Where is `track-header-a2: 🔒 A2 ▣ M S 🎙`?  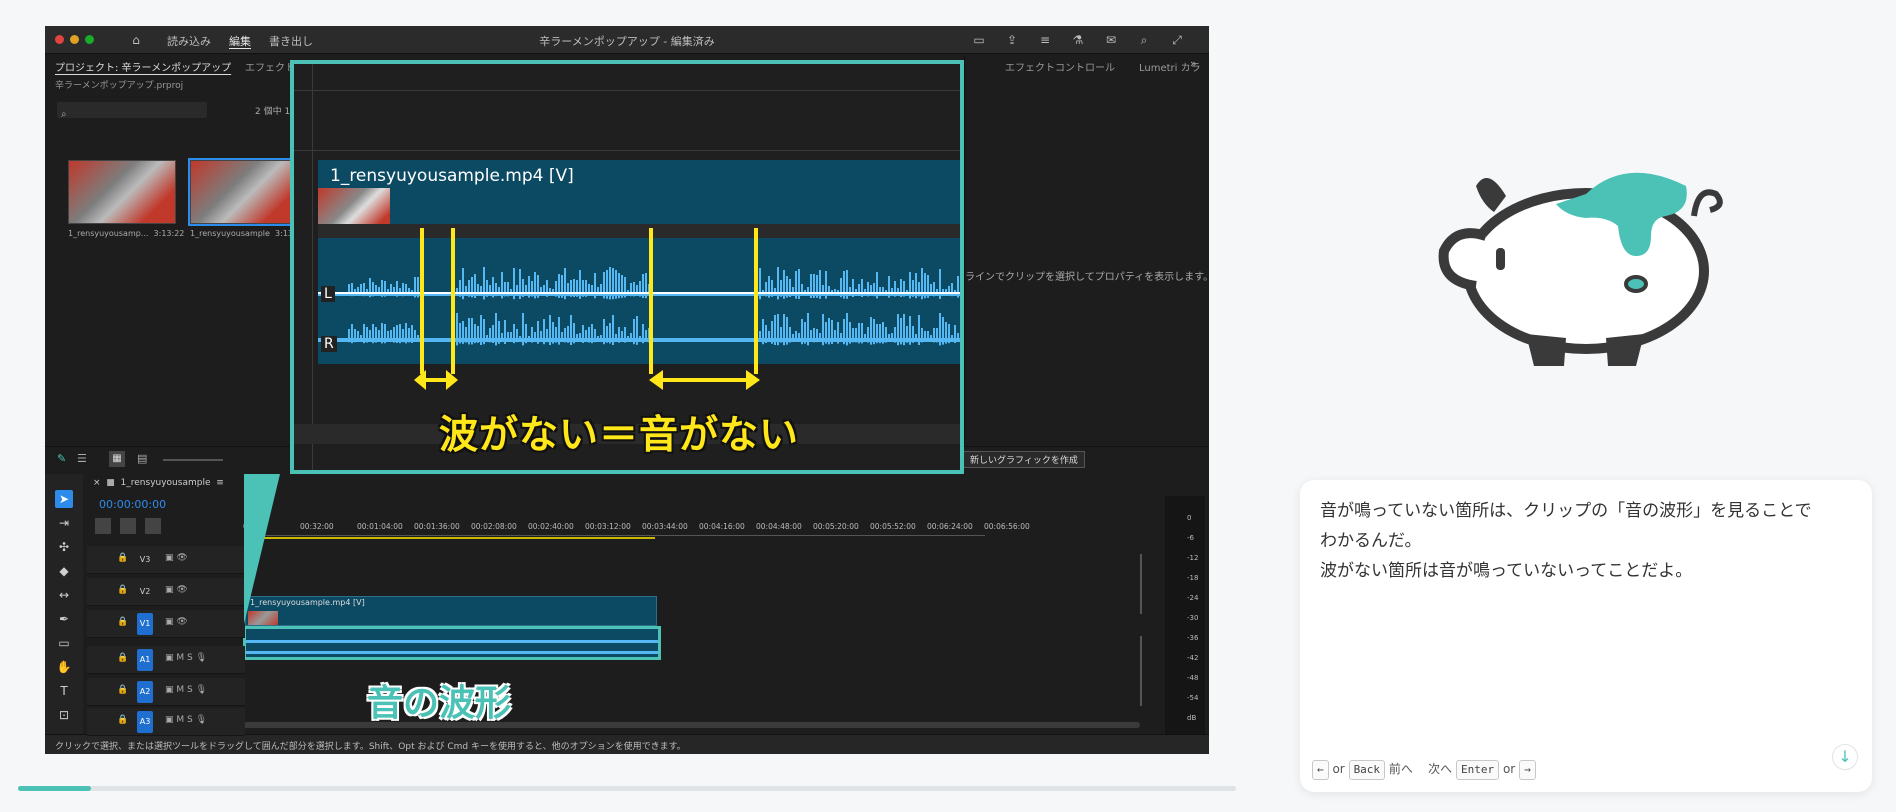
track-header-a2: 🔒 A2 ▣ M S 🎙 is located at coordinates (166, 692).